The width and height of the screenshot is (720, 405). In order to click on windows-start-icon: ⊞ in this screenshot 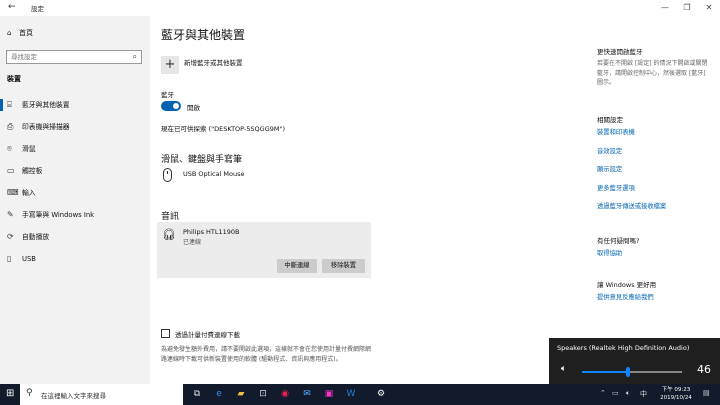, I will do `click(10, 393)`.